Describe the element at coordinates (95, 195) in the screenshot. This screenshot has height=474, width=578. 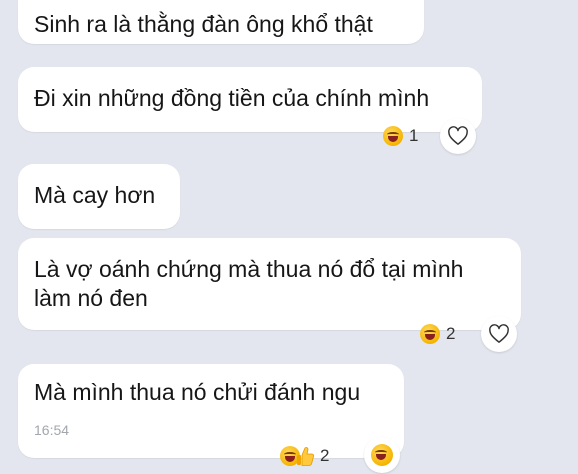
I see `message-text: Mà cay hơn` at that location.